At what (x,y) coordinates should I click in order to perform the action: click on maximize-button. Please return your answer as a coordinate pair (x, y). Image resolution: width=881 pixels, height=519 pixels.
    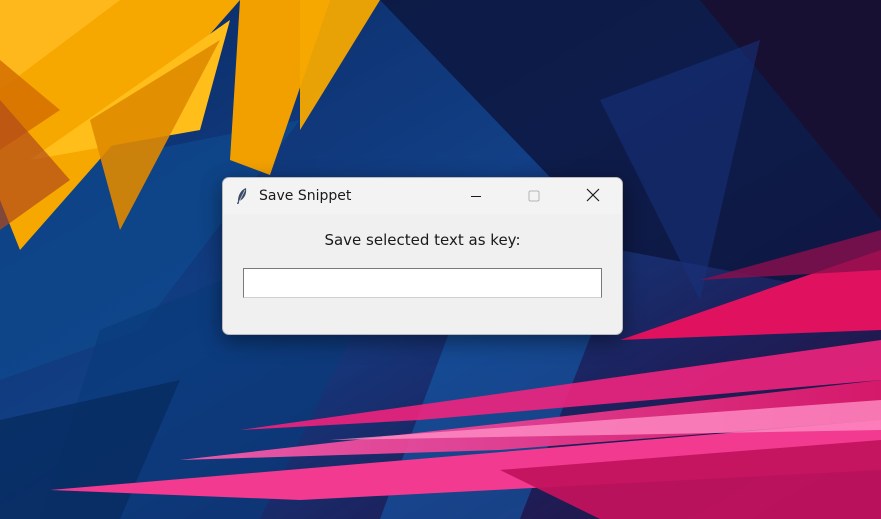
    Looking at the image, I should click on (534, 196).